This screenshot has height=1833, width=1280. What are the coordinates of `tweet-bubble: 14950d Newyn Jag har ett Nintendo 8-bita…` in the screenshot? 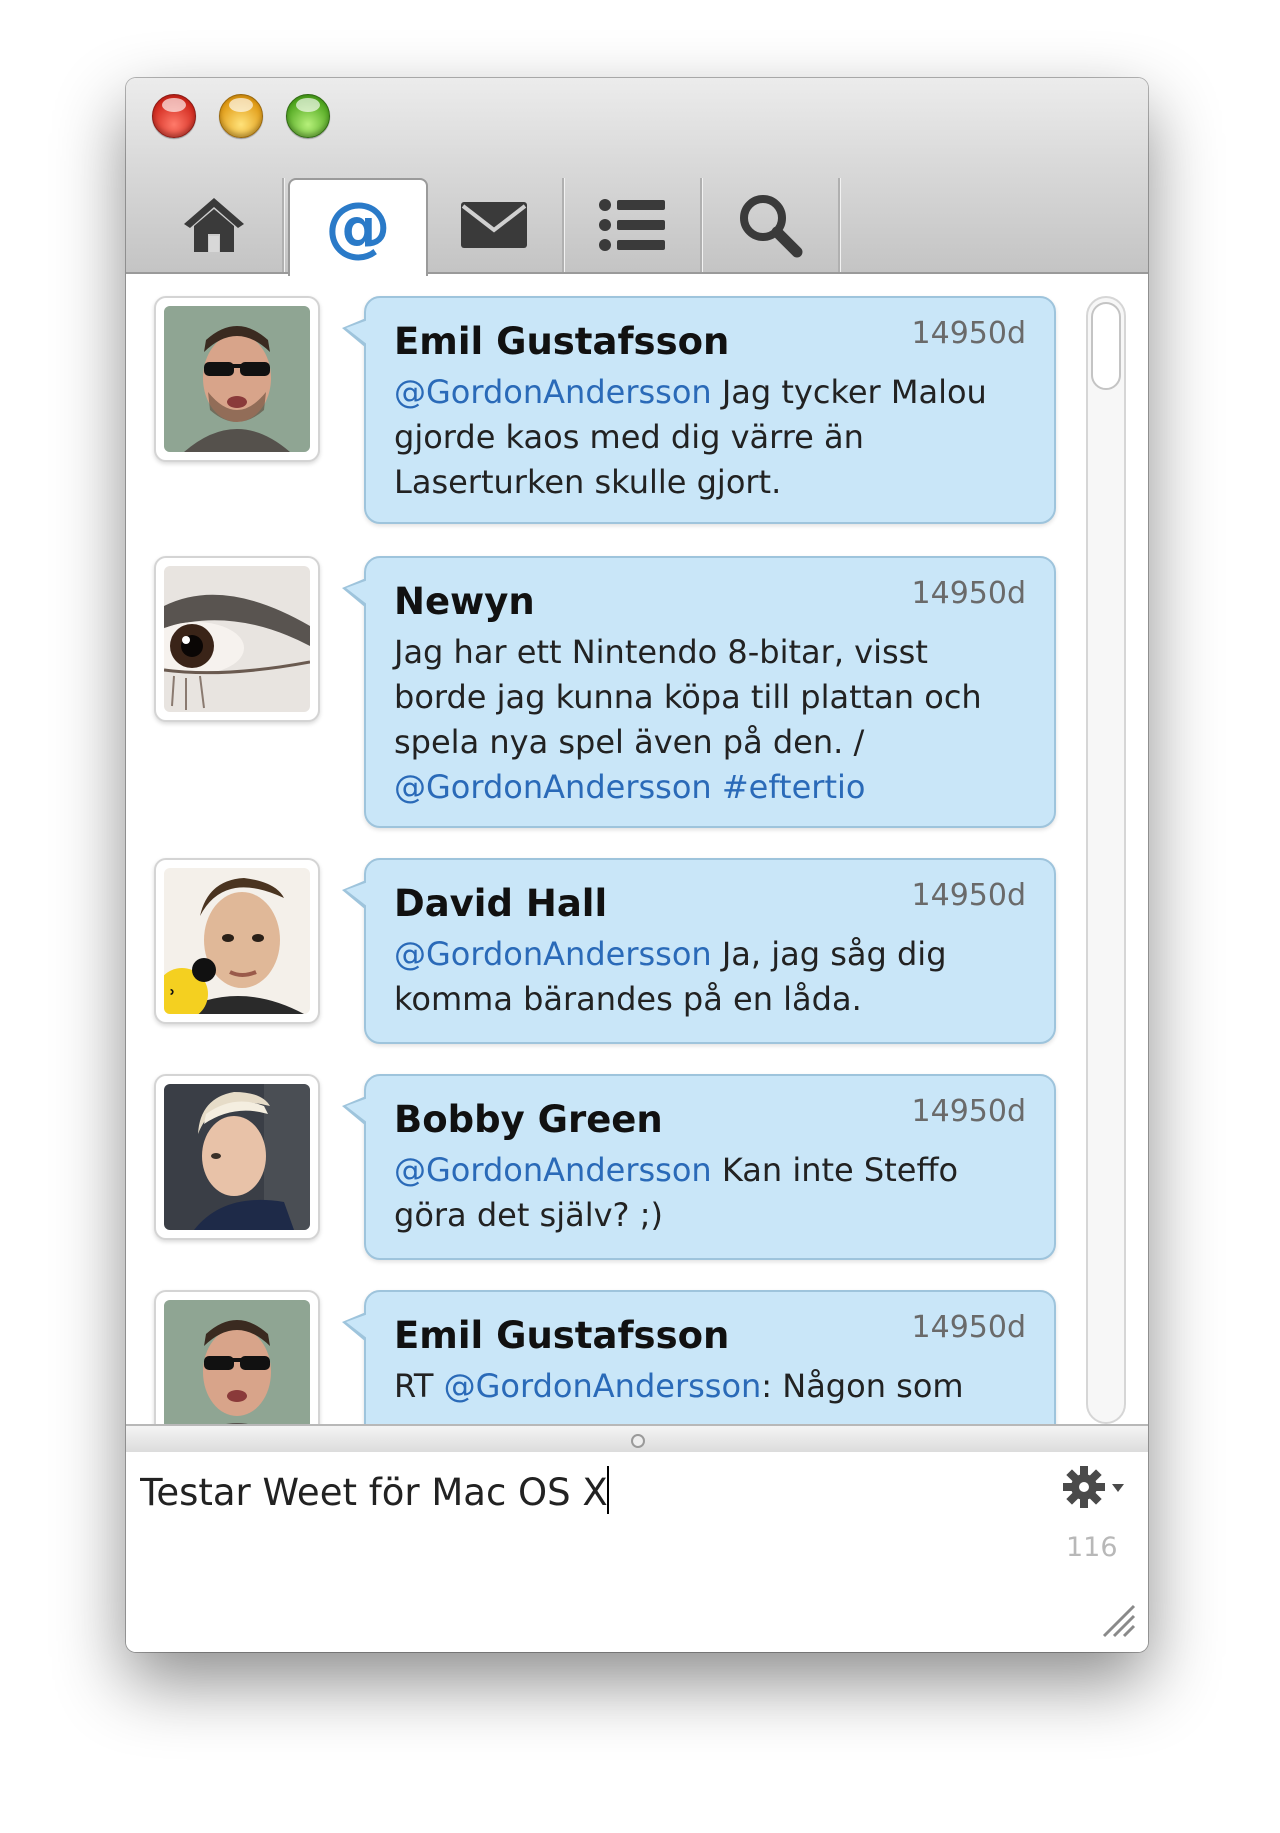 It's located at (699, 692).